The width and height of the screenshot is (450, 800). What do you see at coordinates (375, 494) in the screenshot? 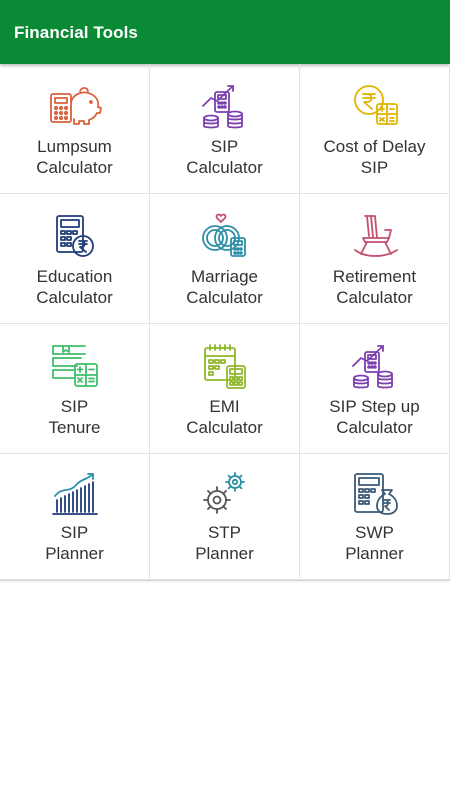
I see `calculator-money-bag-icon` at bounding box center [375, 494].